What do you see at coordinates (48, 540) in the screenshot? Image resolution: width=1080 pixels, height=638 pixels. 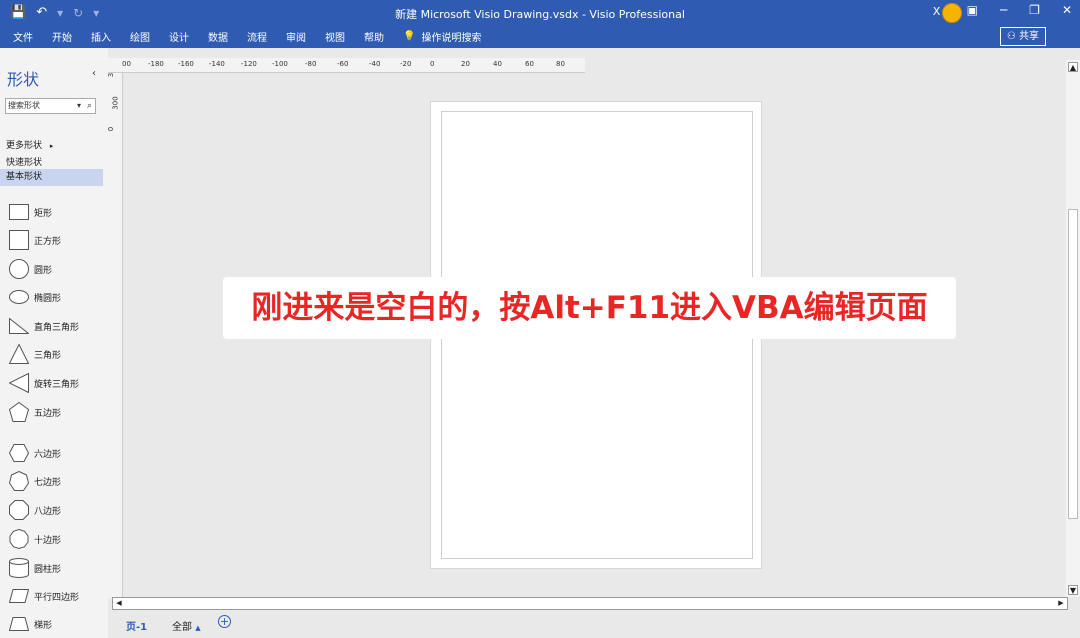 I see `shape-label: 十边形` at bounding box center [48, 540].